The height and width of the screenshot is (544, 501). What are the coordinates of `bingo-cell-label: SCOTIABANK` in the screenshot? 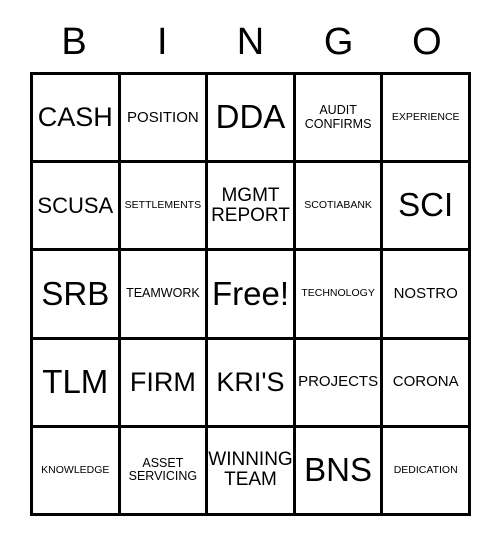 It's located at (338, 205).